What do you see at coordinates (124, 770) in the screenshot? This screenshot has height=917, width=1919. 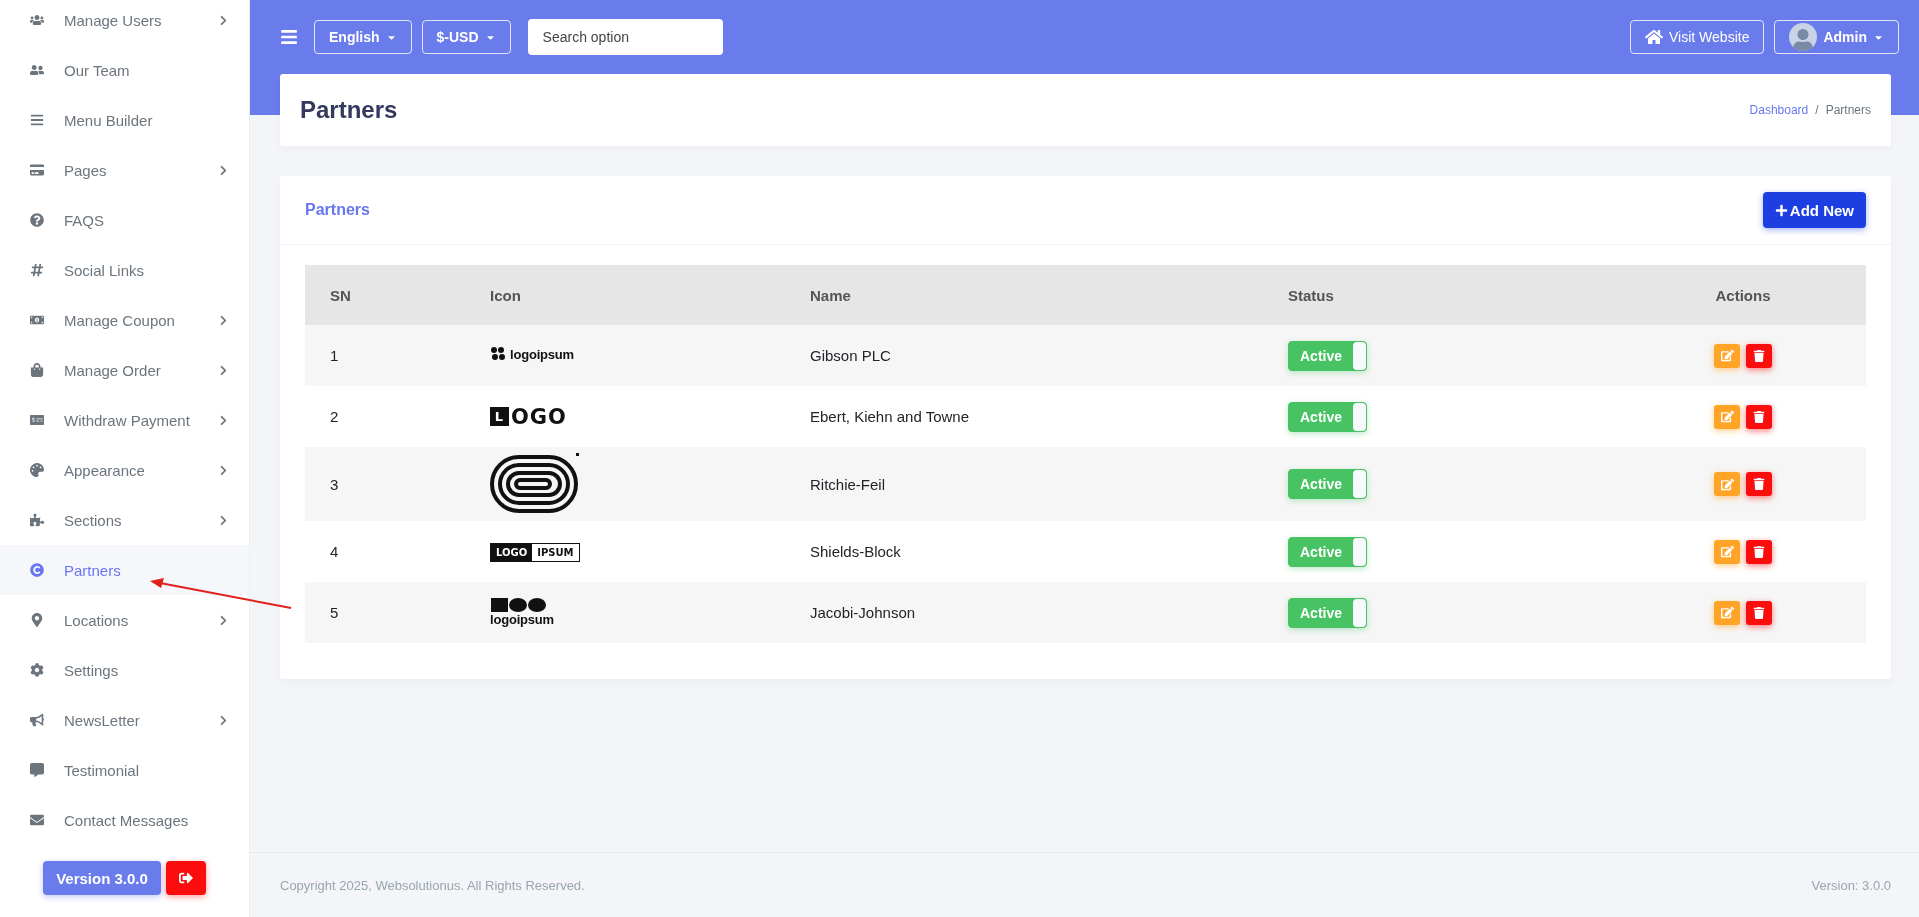 I see `sidebar-item: Testimonial` at bounding box center [124, 770].